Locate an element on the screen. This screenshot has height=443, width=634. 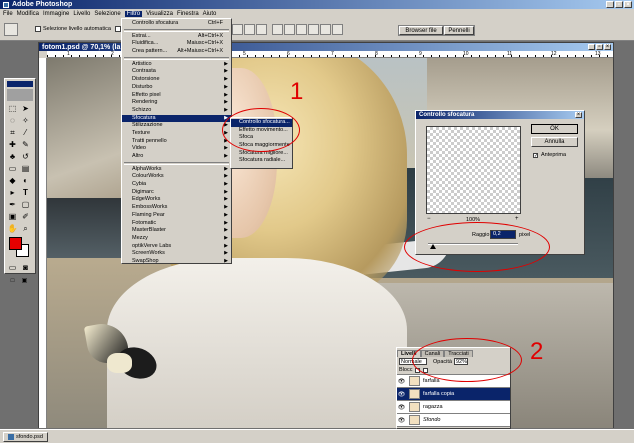
distribute-4-icon is located at coordinates (313, 29).